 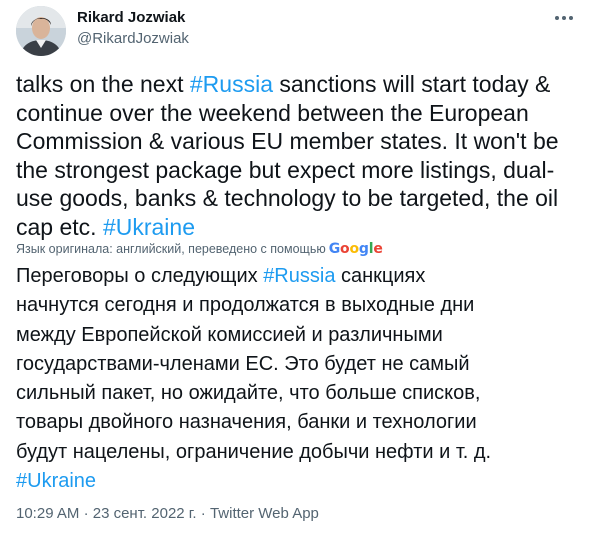 What do you see at coordinates (380, 276) in the screenshot?
I see `translated-text-segment: санкциях` at bounding box center [380, 276].